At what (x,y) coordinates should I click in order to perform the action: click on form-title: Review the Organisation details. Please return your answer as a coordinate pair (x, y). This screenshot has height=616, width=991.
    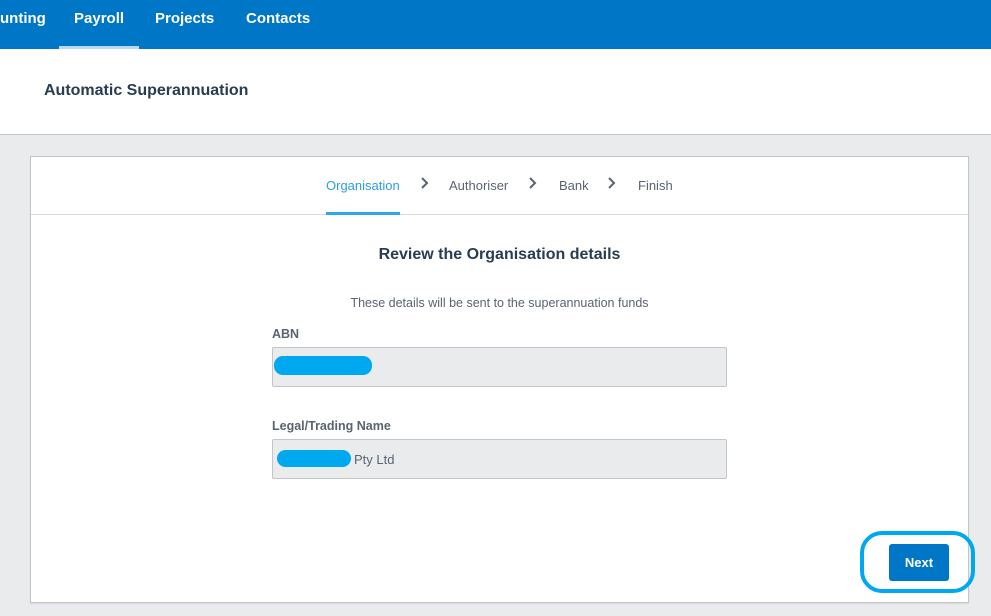
    Looking at the image, I should click on (499, 254).